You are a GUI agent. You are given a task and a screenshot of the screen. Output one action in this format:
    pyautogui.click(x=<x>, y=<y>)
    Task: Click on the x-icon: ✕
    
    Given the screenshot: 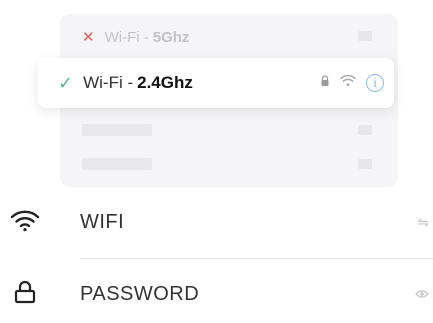 What is the action you would take?
    pyautogui.click(x=88, y=37)
    